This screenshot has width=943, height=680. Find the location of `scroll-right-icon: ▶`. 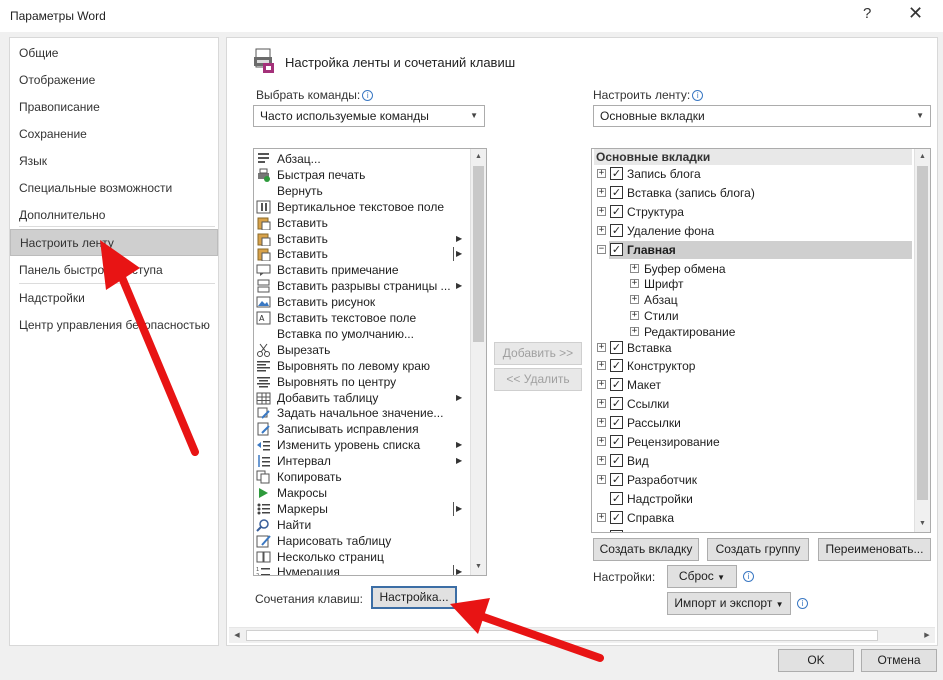

scroll-right-icon: ▶ is located at coordinates (927, 636).